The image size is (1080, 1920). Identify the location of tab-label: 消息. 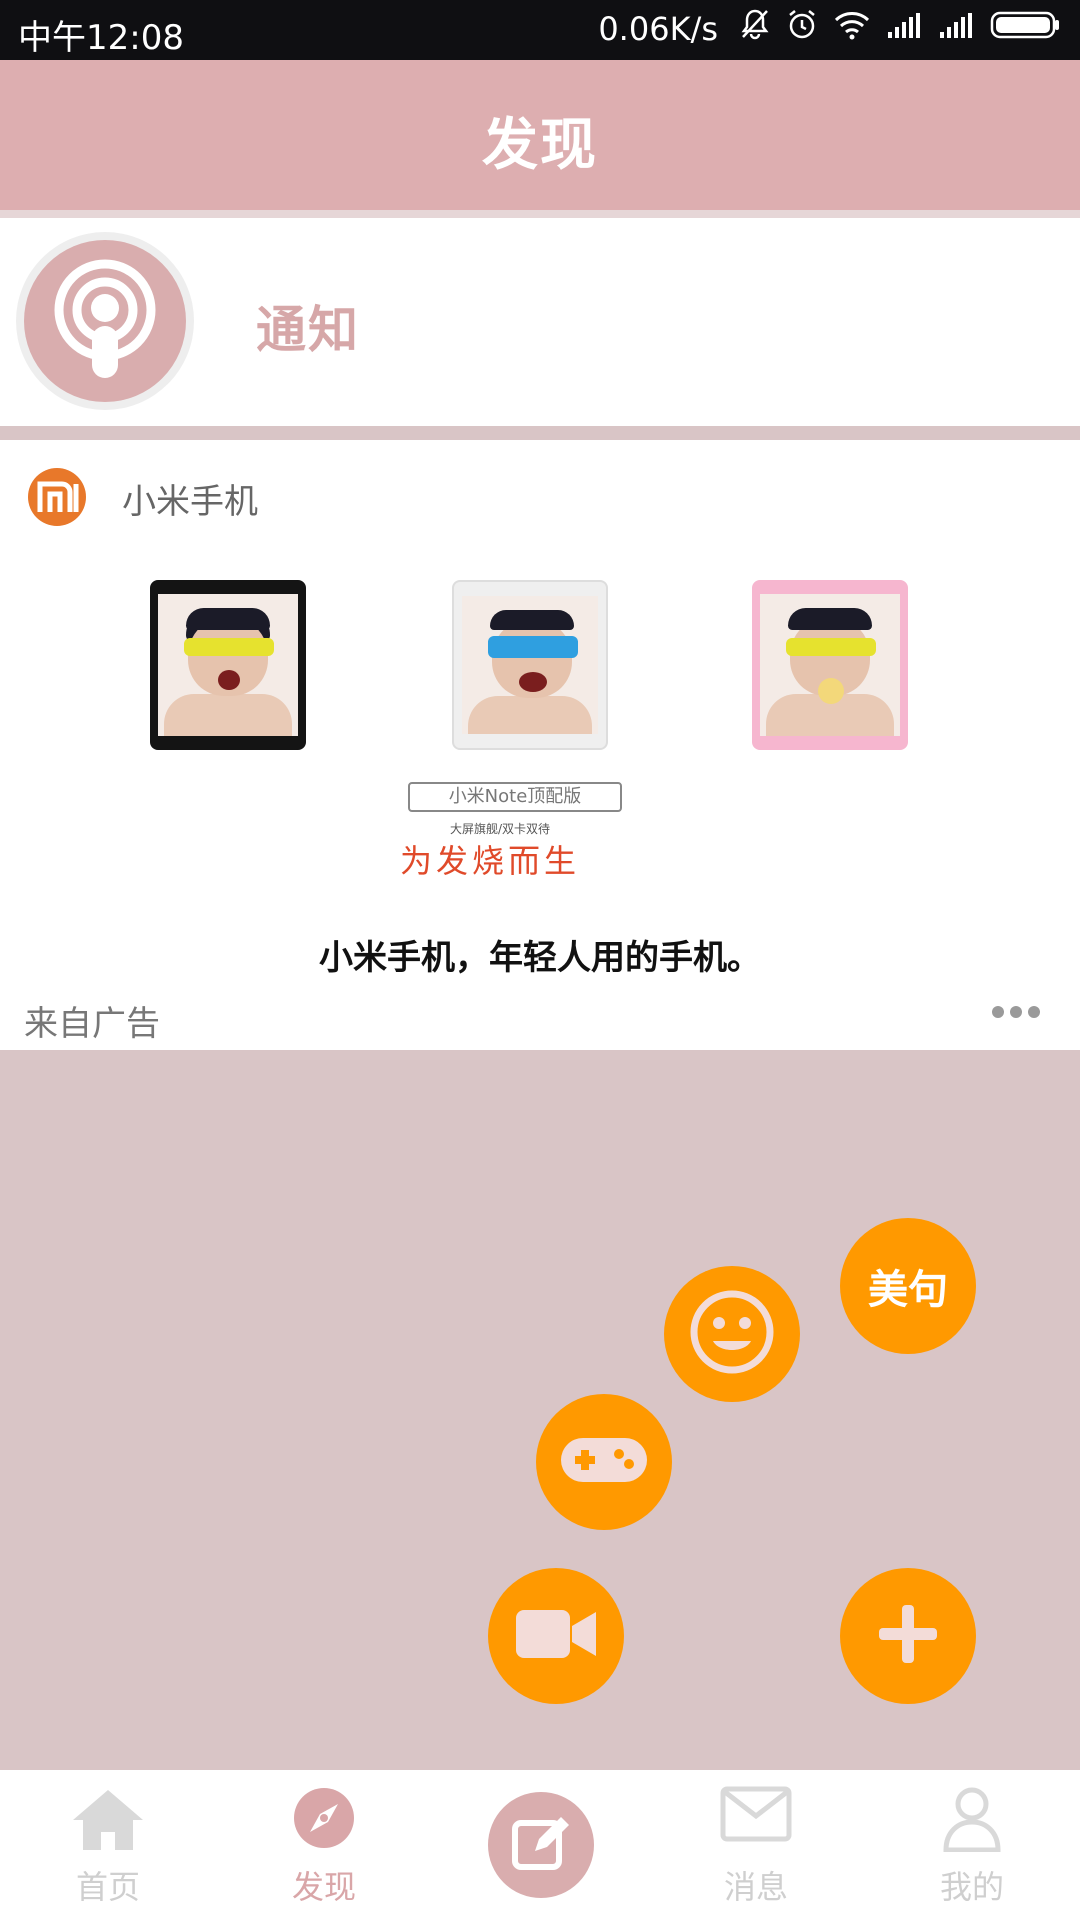
(755, 1887).